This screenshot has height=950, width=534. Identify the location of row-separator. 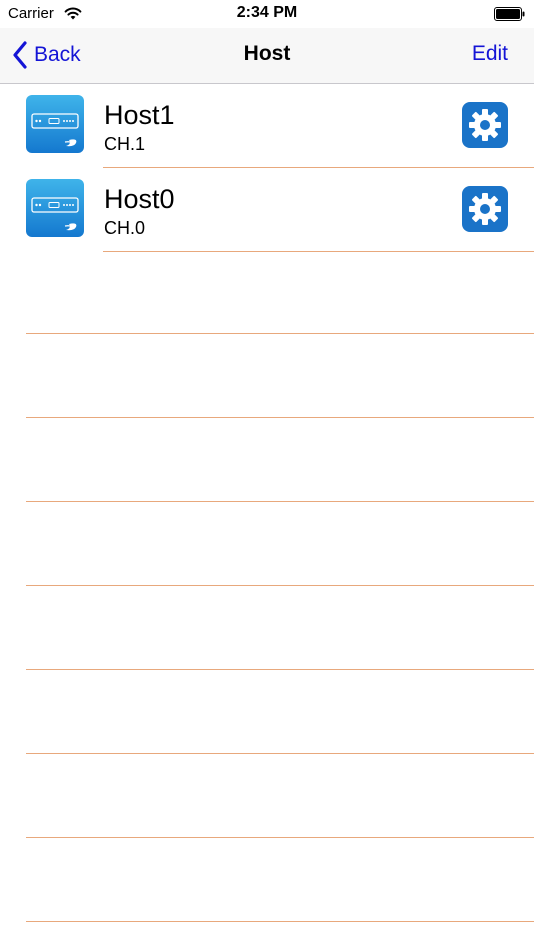
(318, 251).